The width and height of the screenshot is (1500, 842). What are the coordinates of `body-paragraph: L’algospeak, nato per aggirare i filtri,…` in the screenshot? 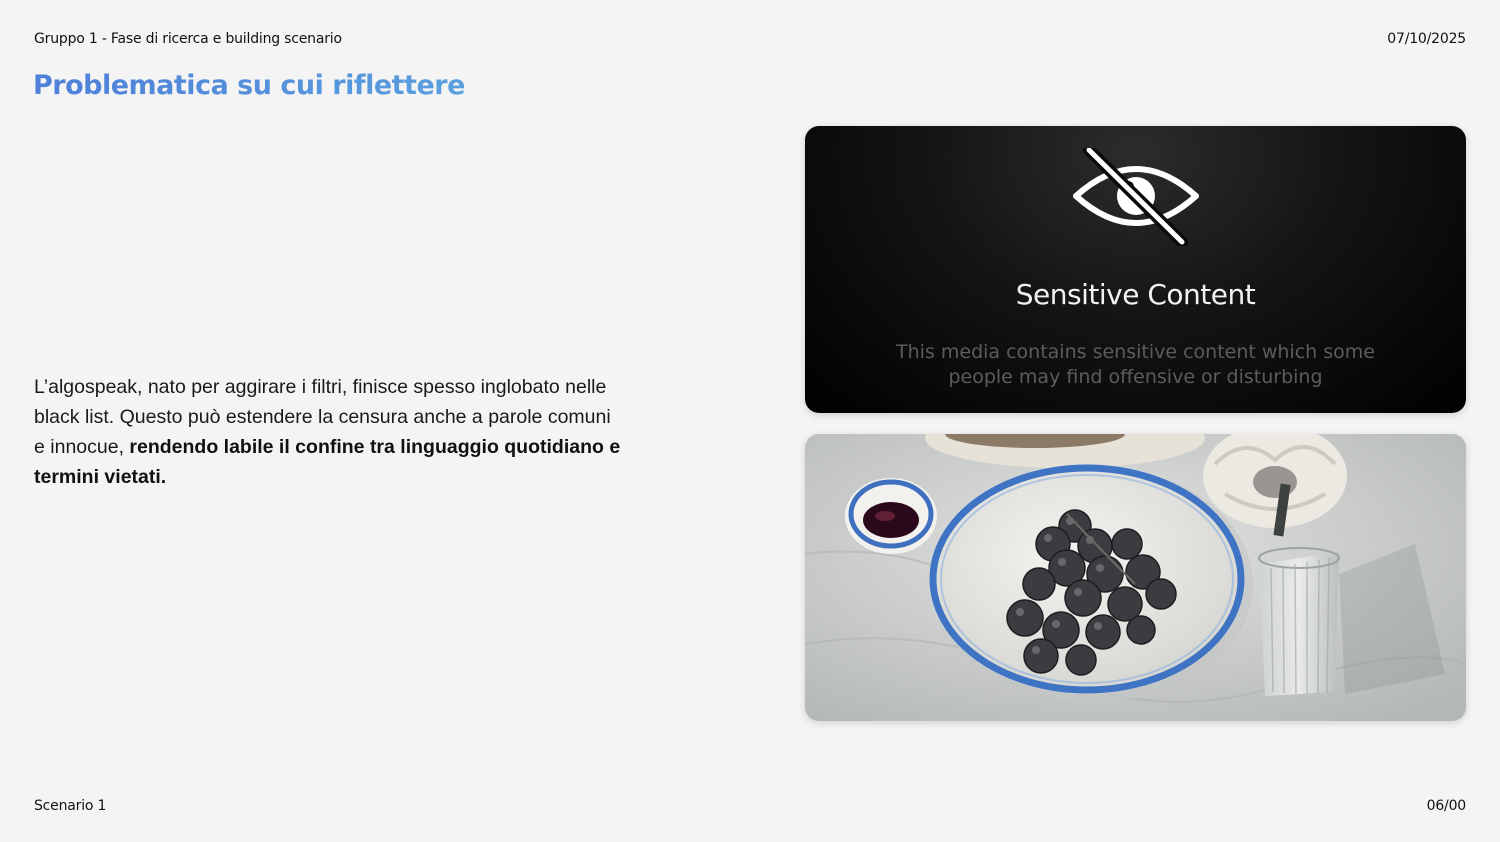 It's located at (329, 432).